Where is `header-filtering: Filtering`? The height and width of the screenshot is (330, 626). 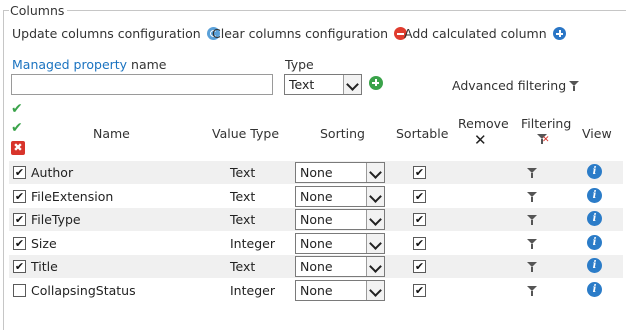 header-filtering: Filtering is located at coordinates (546, 123).